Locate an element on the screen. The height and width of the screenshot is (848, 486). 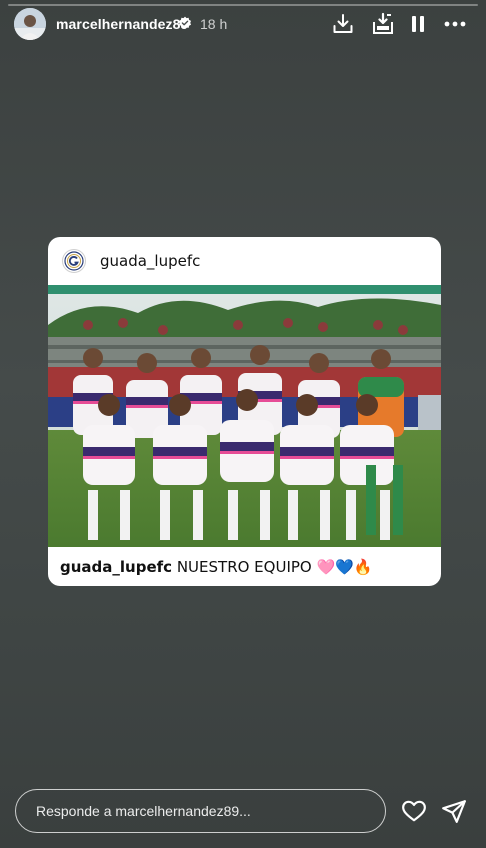
post-author-username: guada_lupefc is located at coordinates (150, 261).